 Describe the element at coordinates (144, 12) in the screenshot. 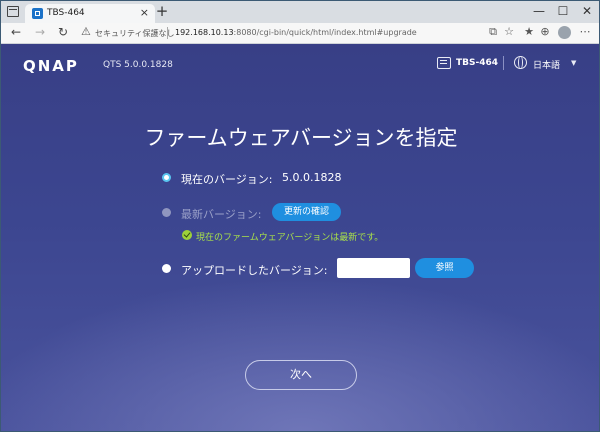

I see `tab-close-icon: ×` at that location.